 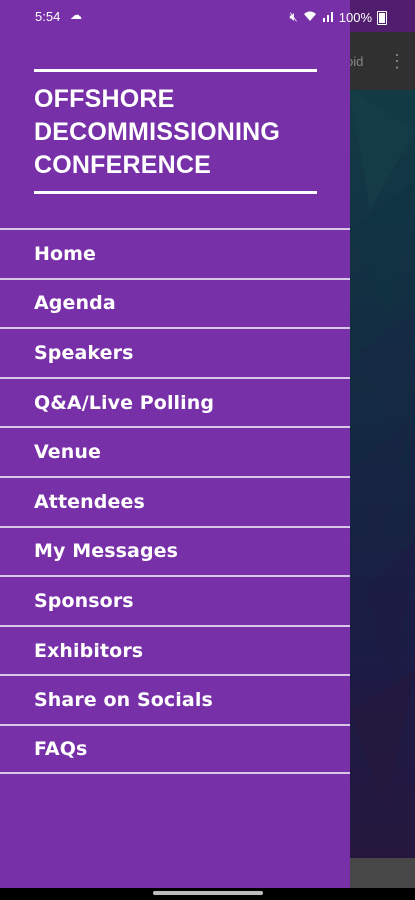 What do you see at coordinates (207, 16) in the screenshot?
I see `status-bar: 5:54 ☁ 🔇︎ 100%` at bounding box center [207, 16].